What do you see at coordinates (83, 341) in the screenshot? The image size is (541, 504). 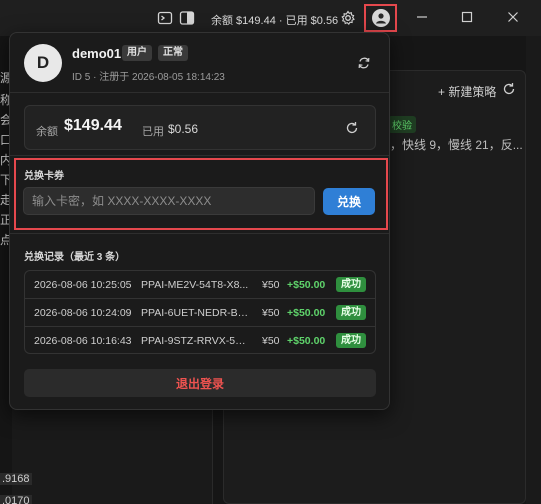 I see `record-time: 2026-08-06 10:16:43` at bounding box center [83, 341].